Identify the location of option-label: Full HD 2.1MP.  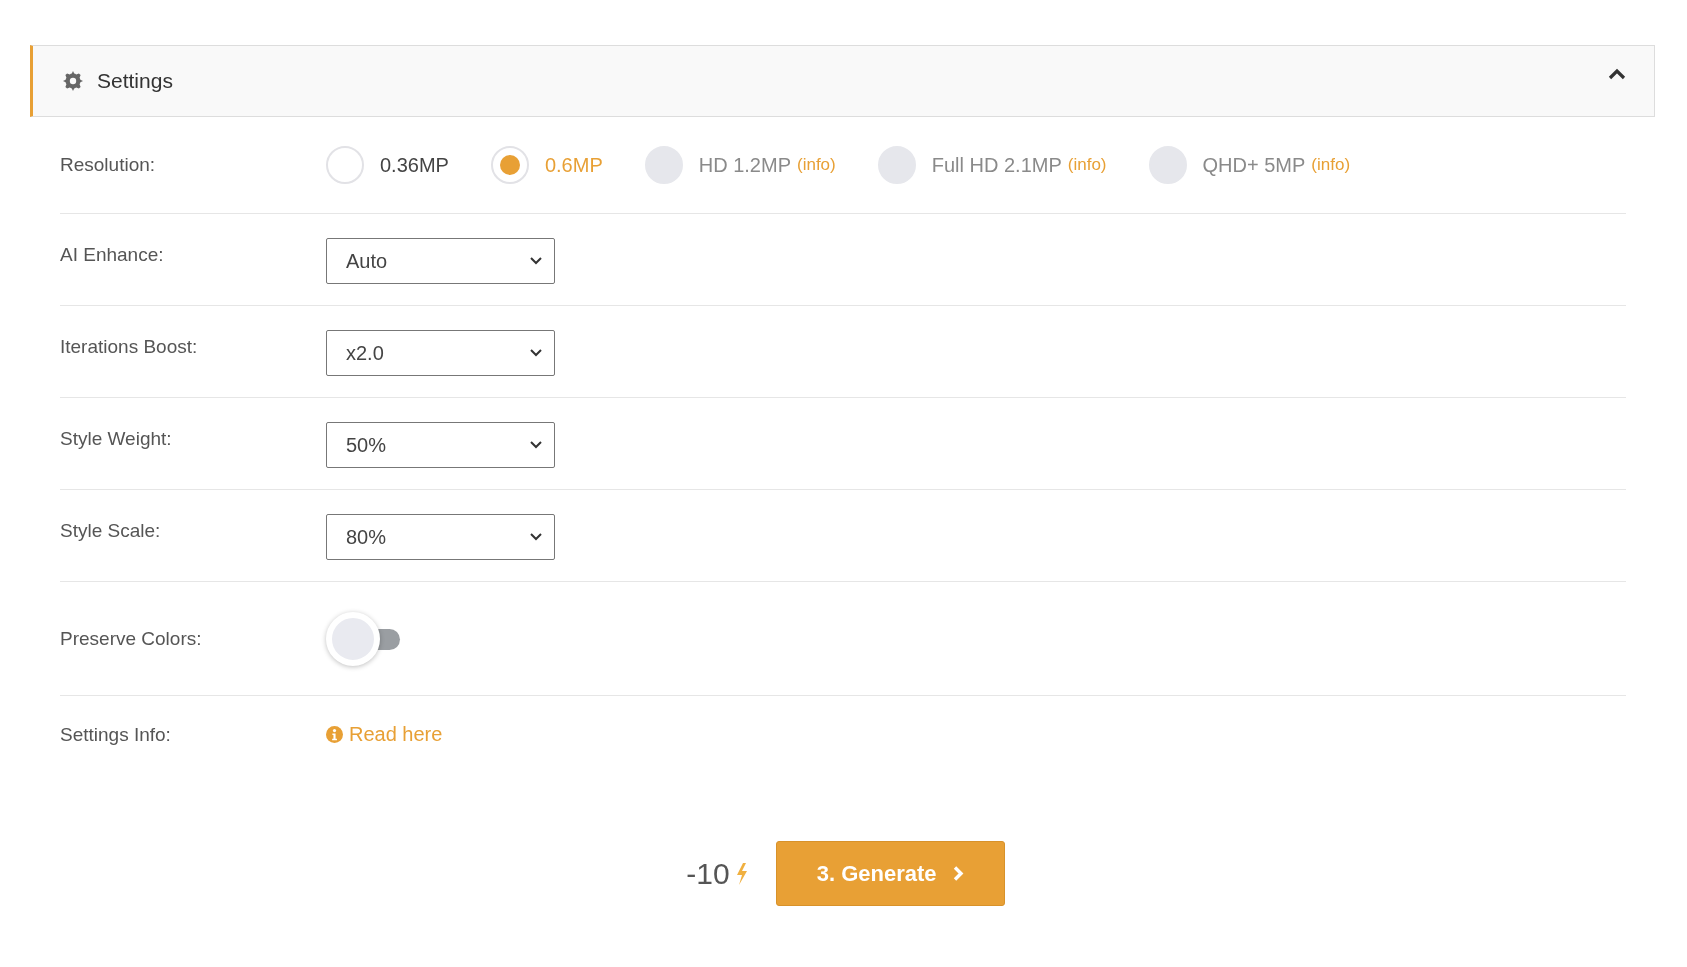
(996, 165).